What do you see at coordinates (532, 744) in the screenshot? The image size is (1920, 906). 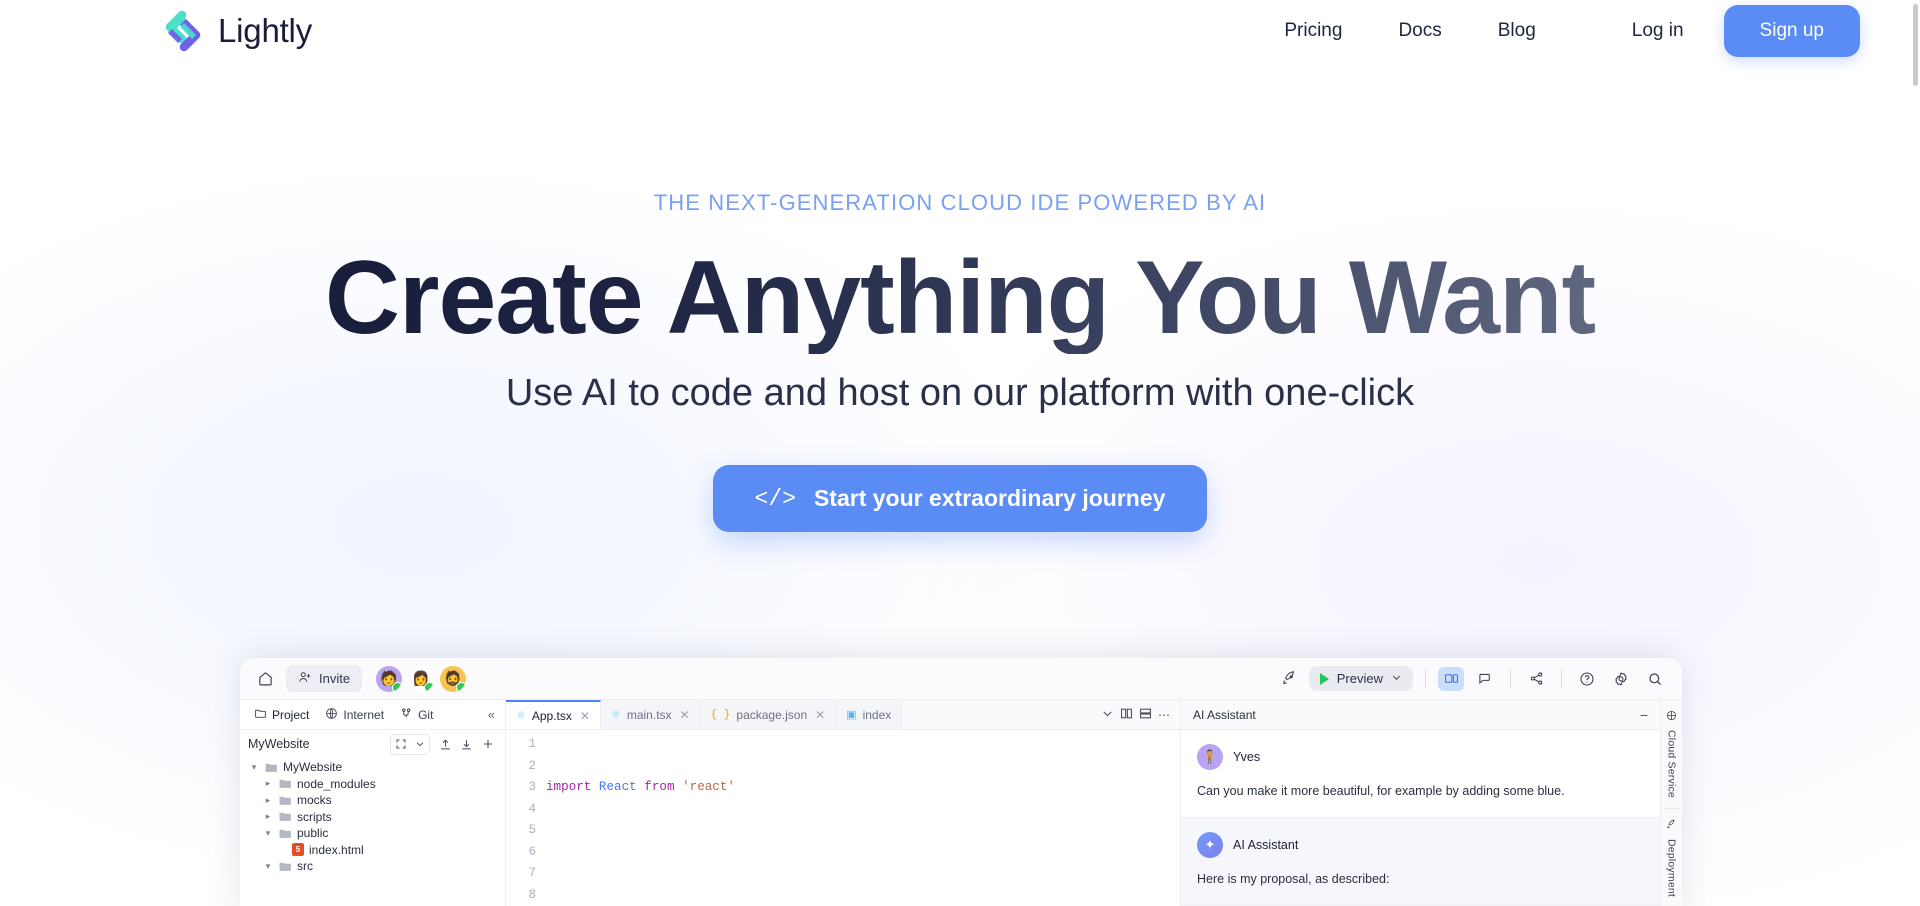 I see `line-number: 1` at bounding box center [532, 744].